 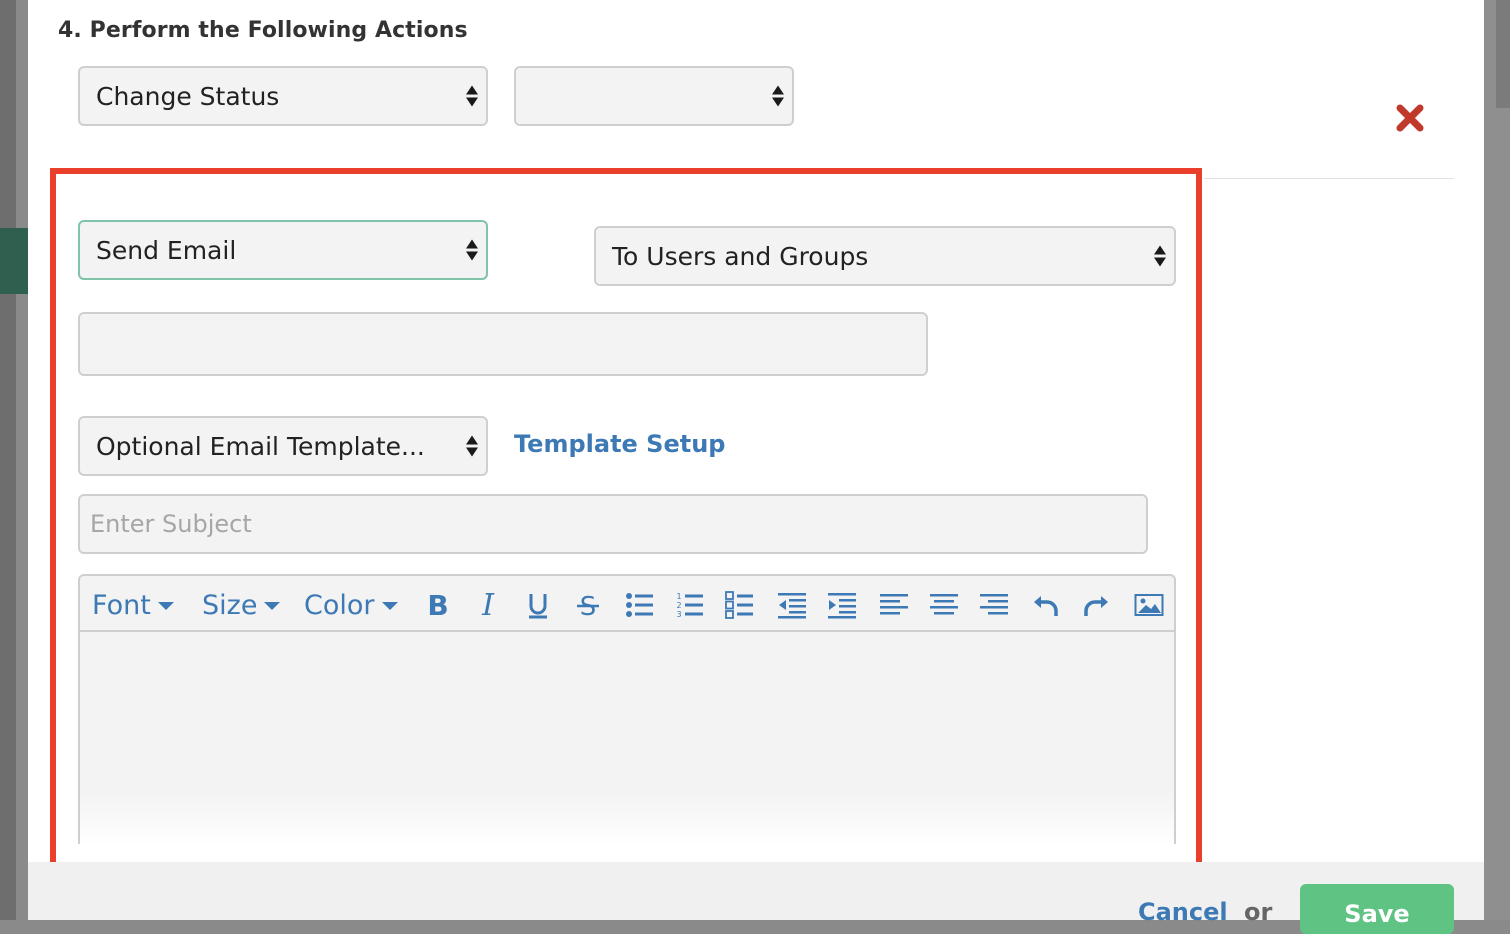 I want to click on send-email-select: Send Email, so click(x=283, y=250).